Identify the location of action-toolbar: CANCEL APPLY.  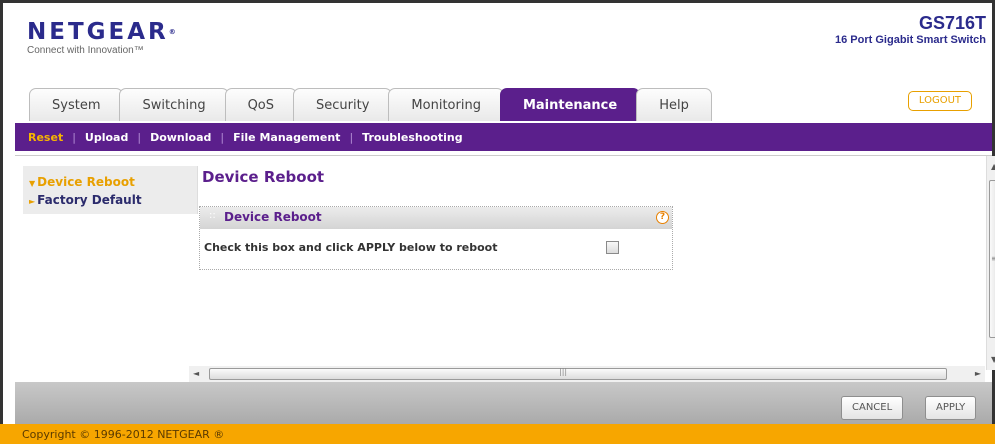
(503, 404).